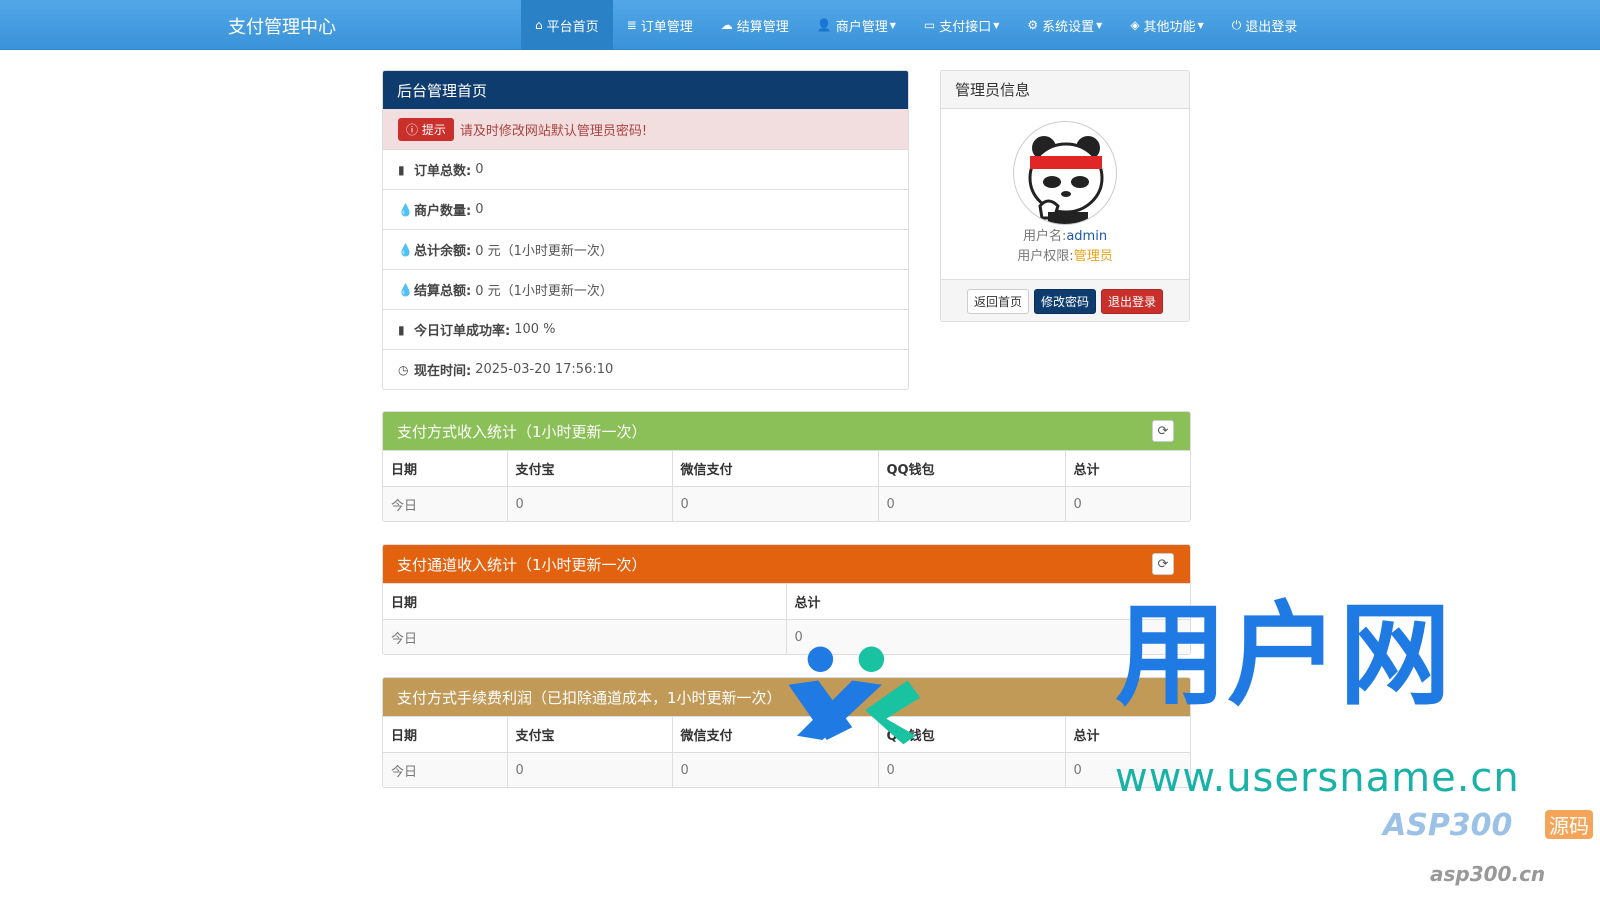  What do you see at coordinates (645, 249) in the screenshot?
I see `stat-row: 💧 总计余额: 0 元（1小时更新一次）` at bounding box center [645, 249].